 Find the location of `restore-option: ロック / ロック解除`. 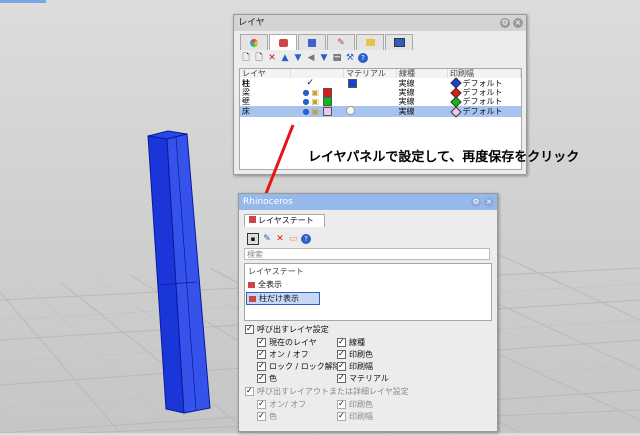

restore-option: ロック / ロック解除 is located at coordinates (299, 366).